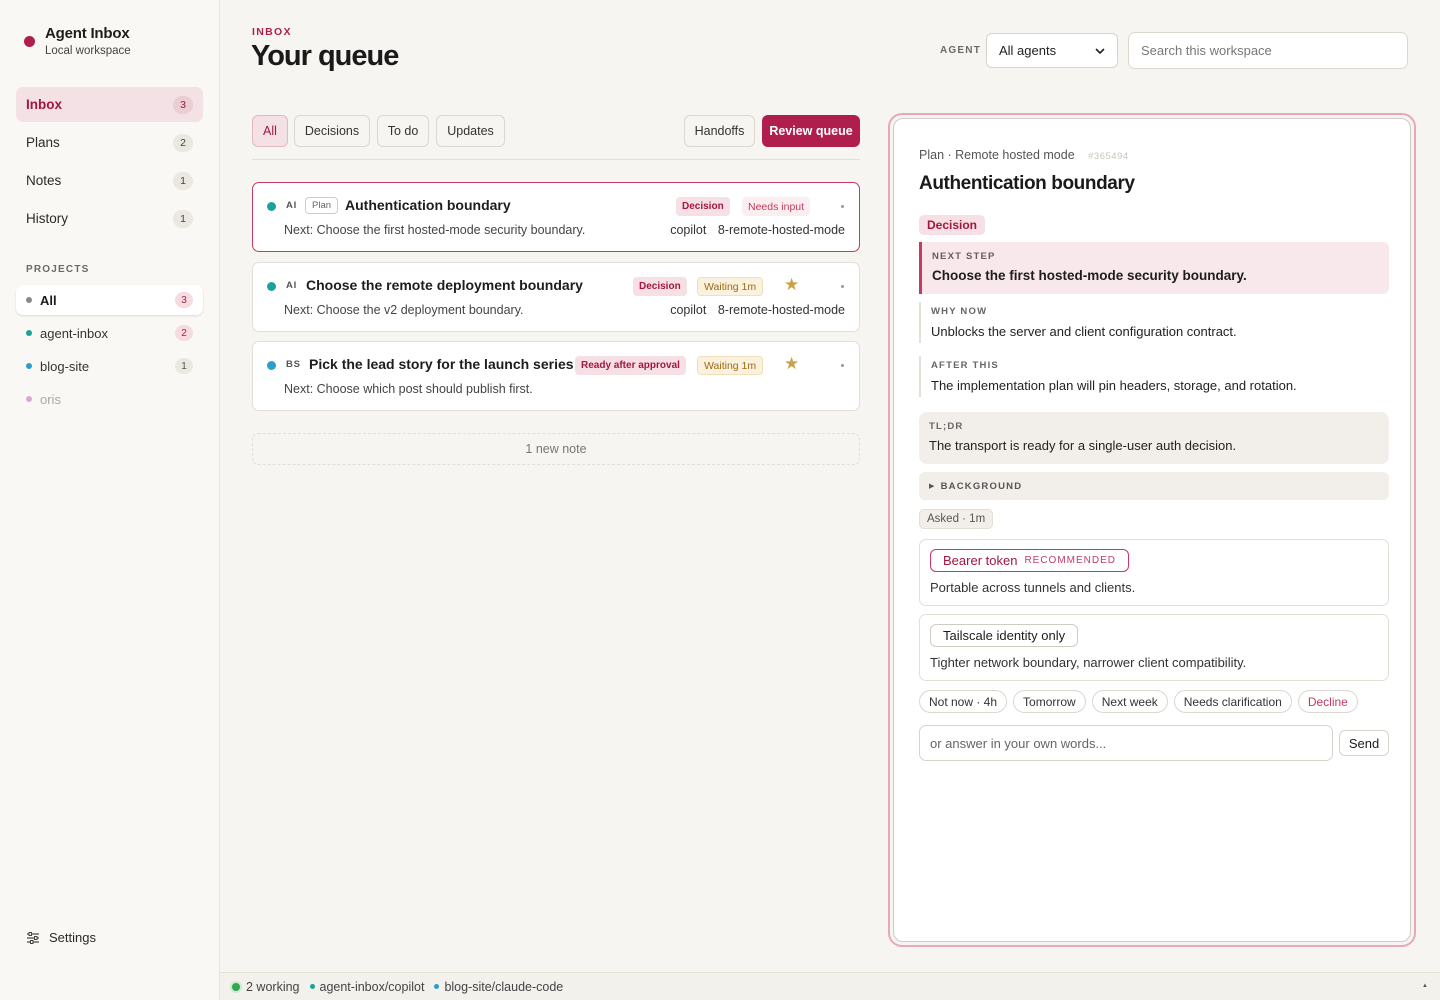 Image resolution: width=1440 pixels, height=1000 pixels. What do you see at coordinates (1108, 156) in the screenshot?
I see `detail-hash: #365494` at bounding box center [1108, 156].